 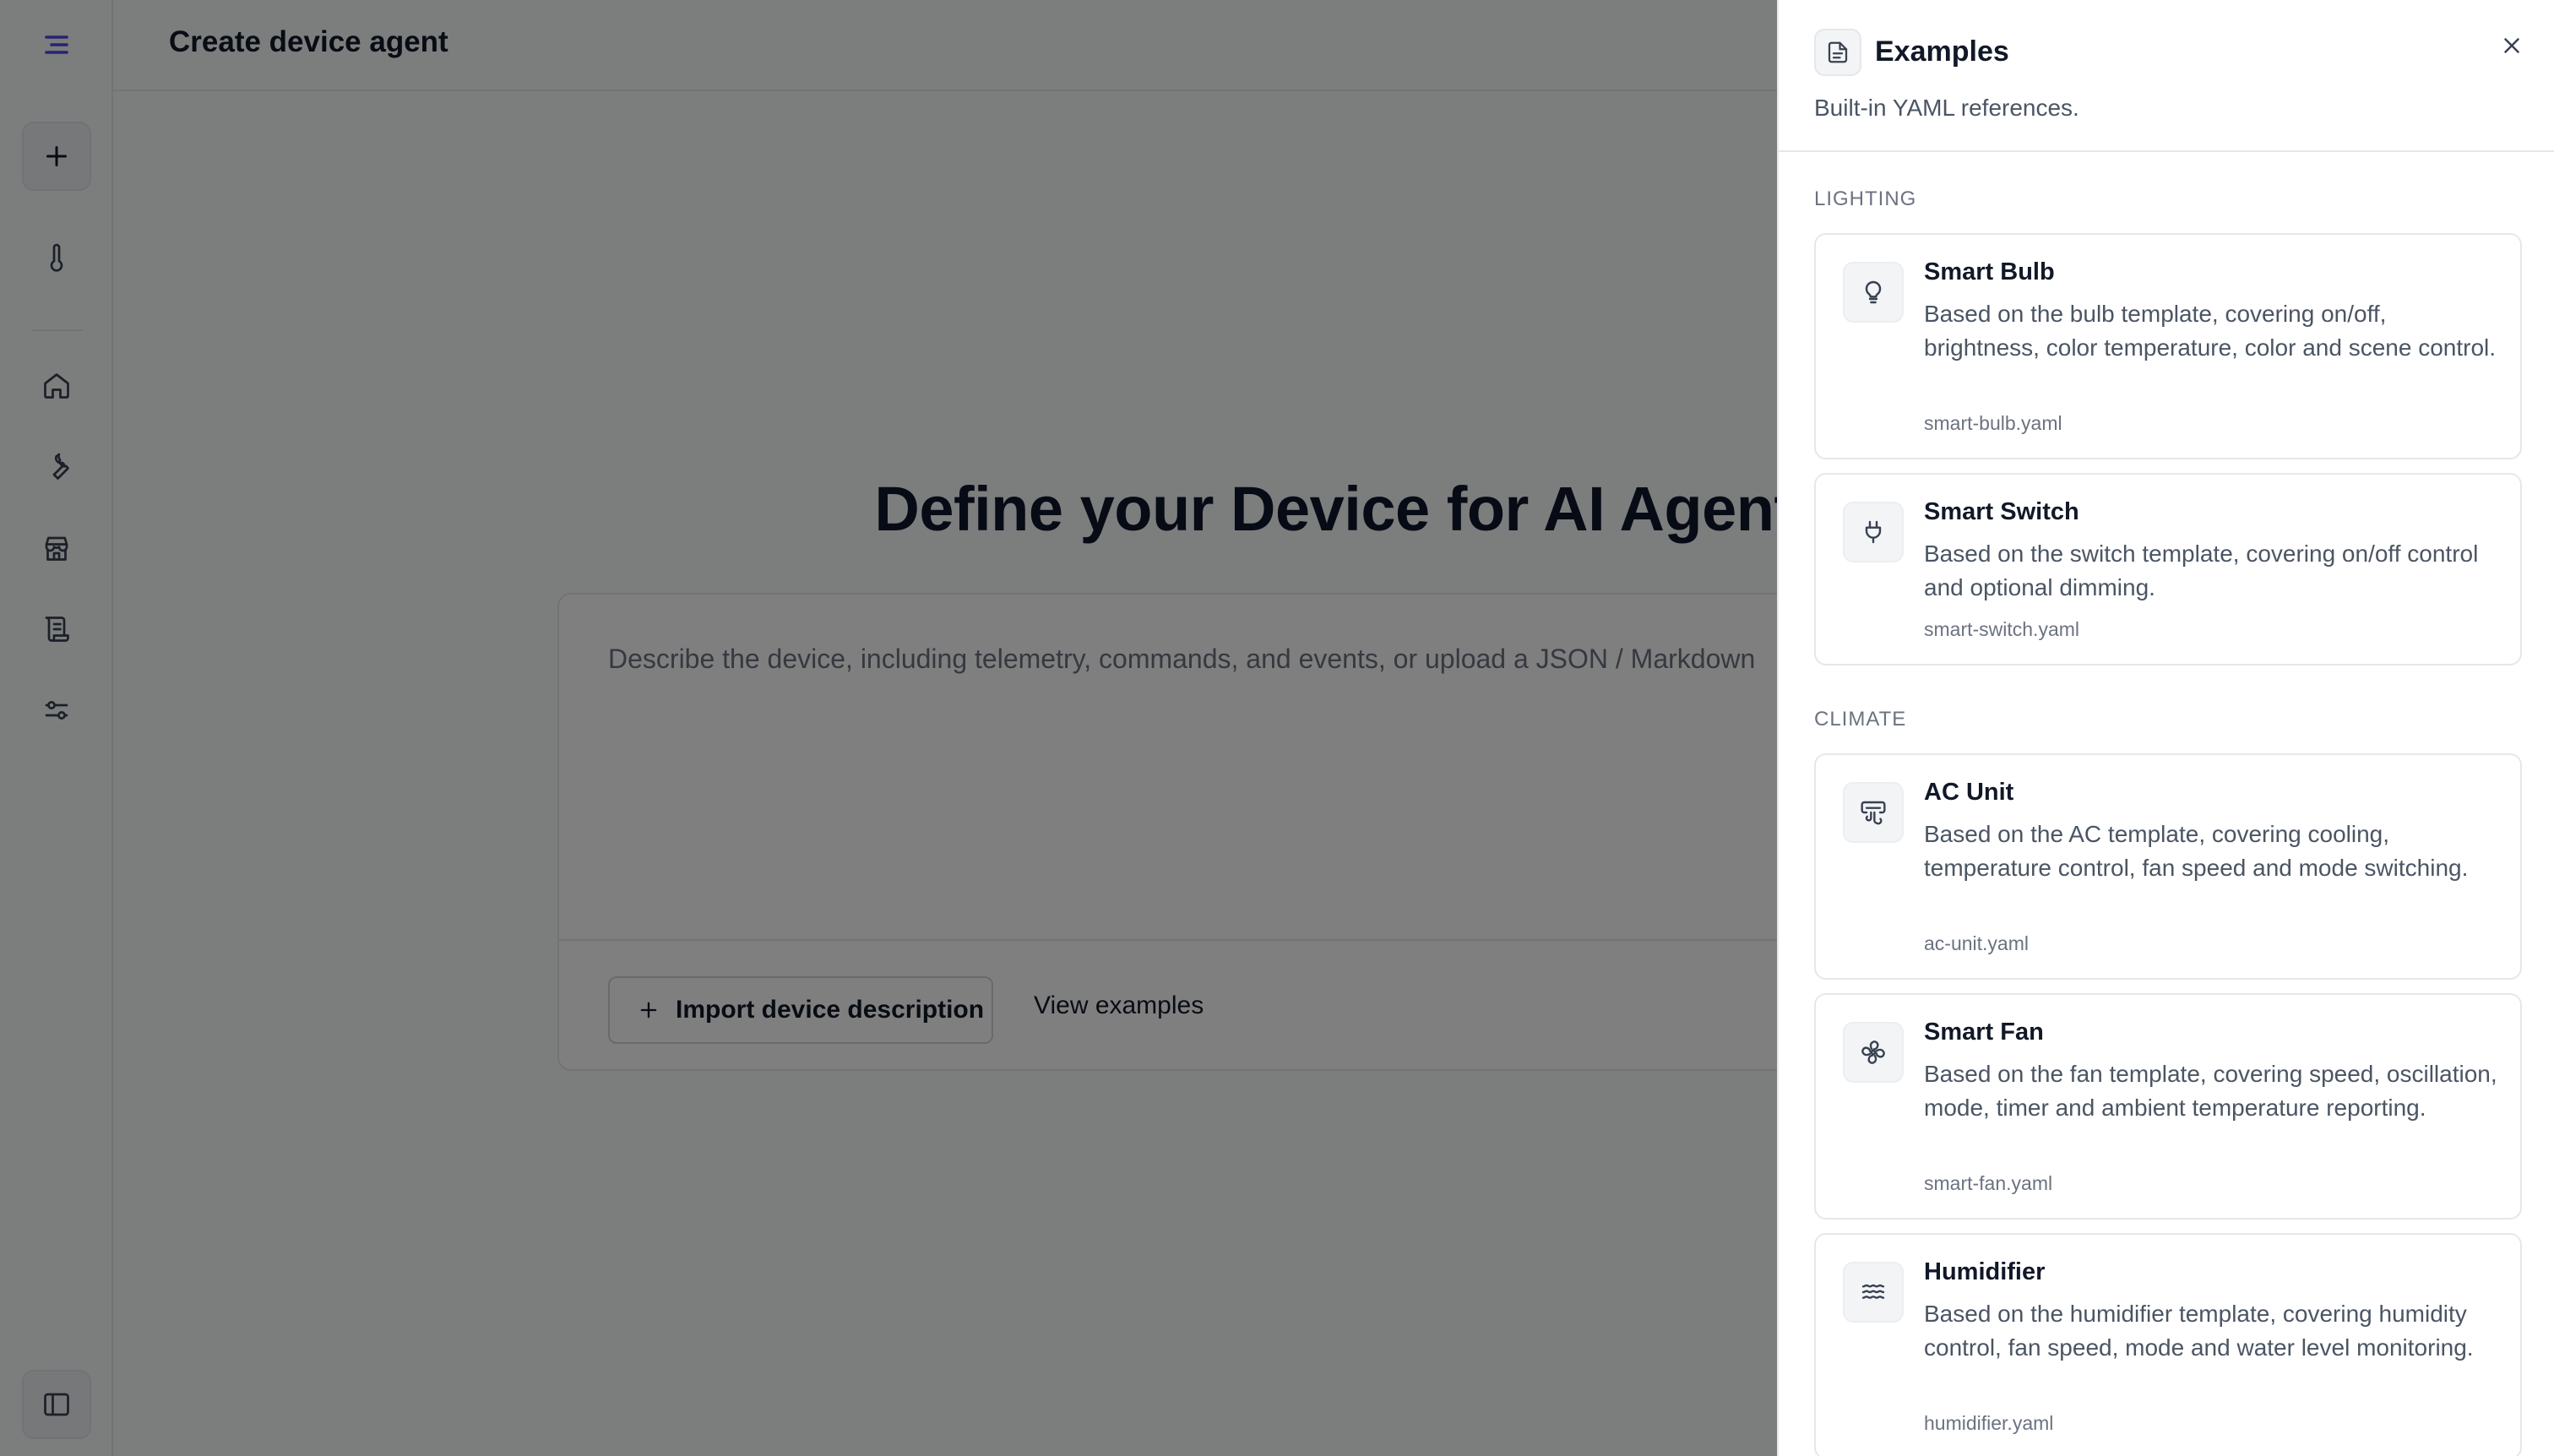 I want to click on fan-icon, so click(x=1873, y=1052).